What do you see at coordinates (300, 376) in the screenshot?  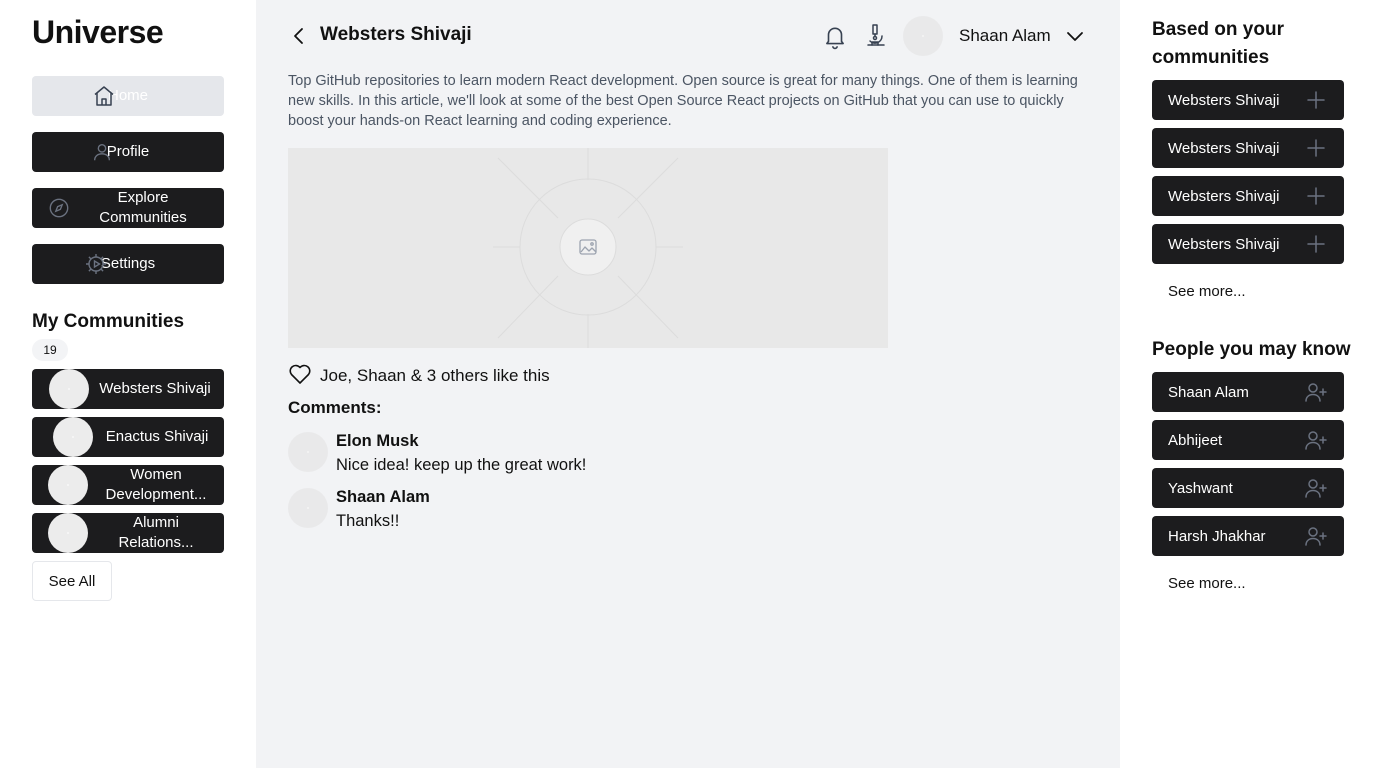 I see `heart-icon` at bounding box center [300, 376].